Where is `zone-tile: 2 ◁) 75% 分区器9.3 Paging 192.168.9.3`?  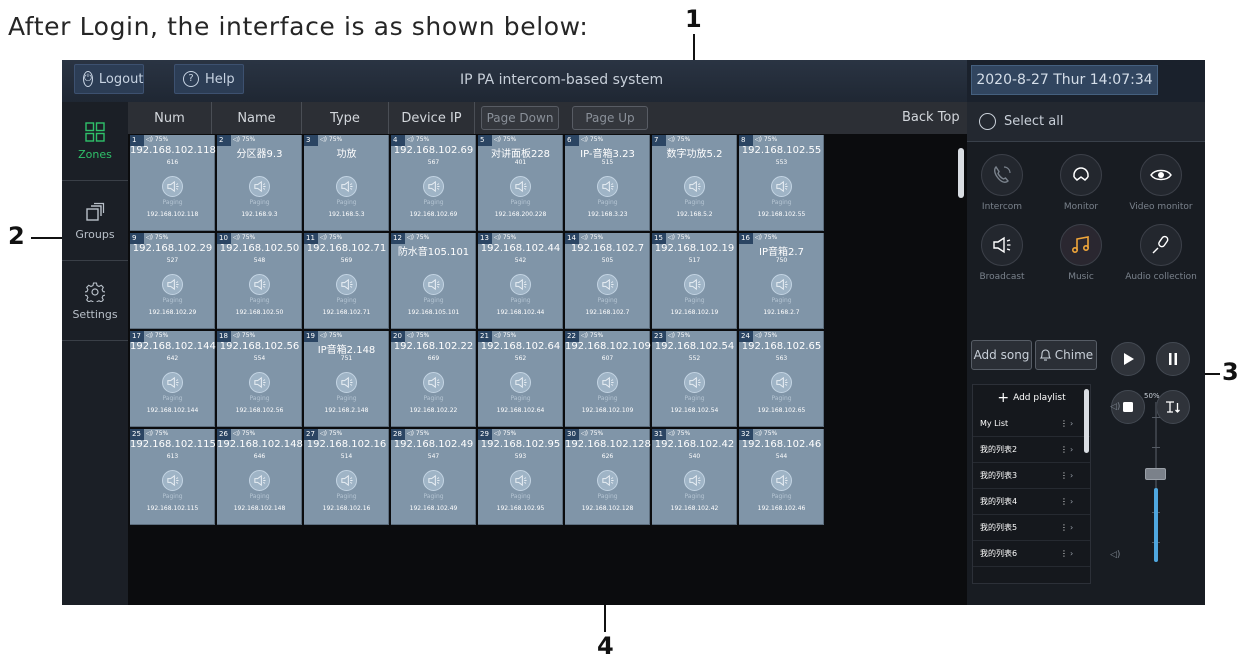
zone-tile: 2 ◁) 75% 分区器9.3 Paging 192.168.9.3 is located at coordinates (259, 183).